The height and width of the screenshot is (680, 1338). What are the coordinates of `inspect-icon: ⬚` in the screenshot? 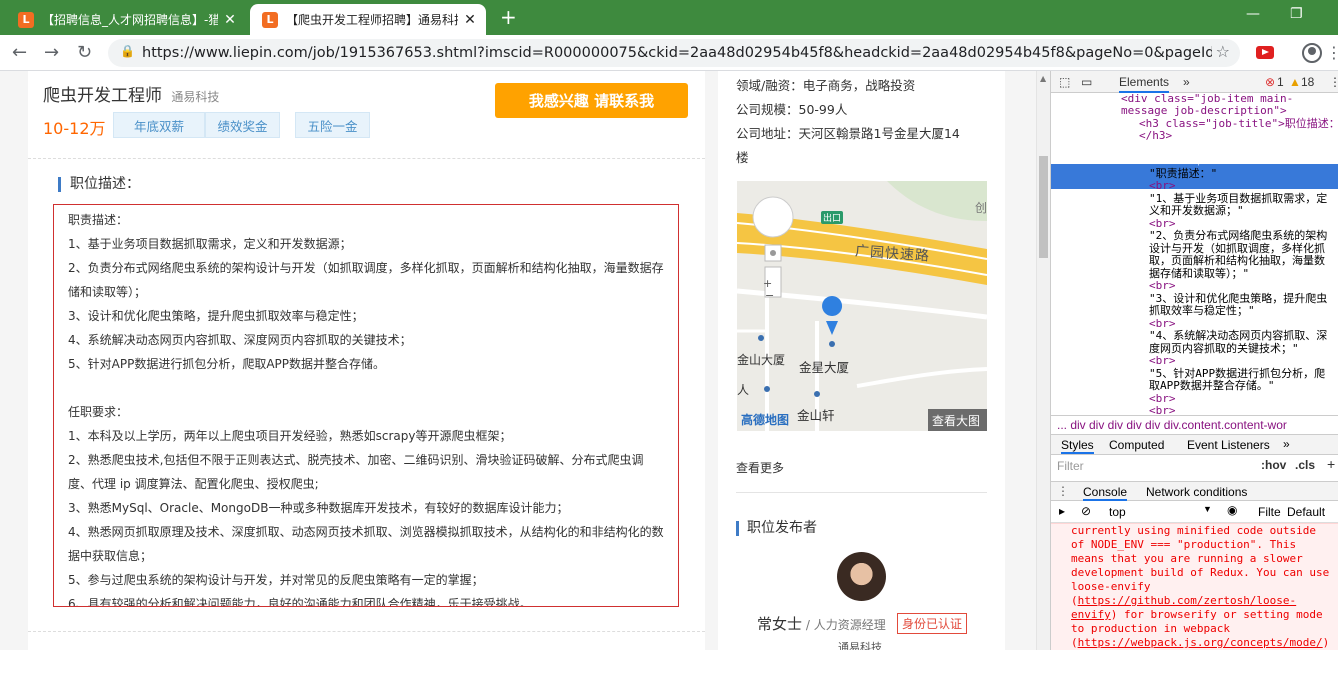 It's located at (1064, 82).